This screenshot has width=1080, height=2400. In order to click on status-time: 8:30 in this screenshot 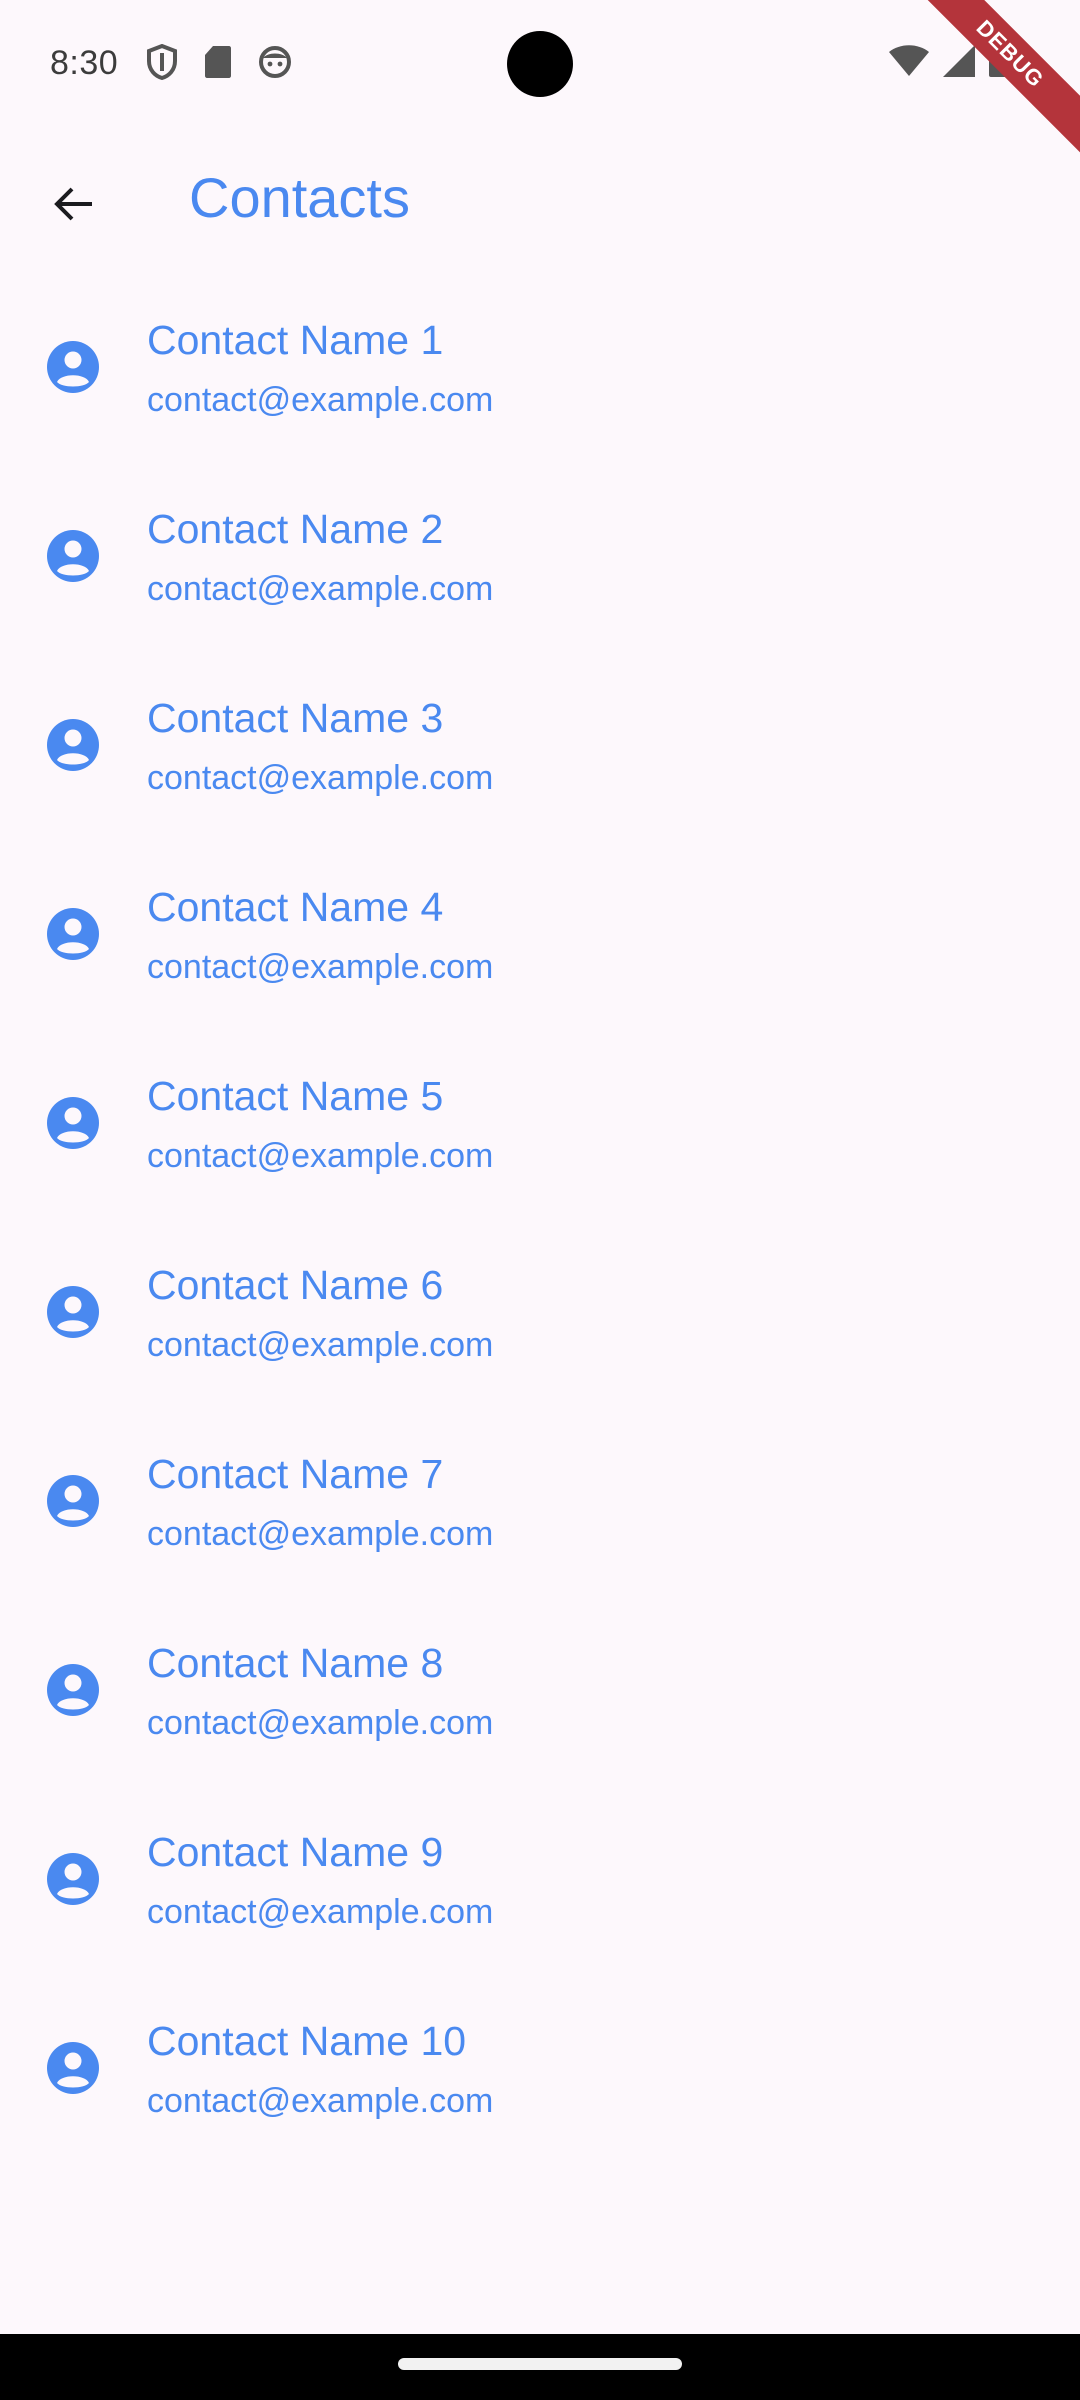, I will do `click(84, 63)`.